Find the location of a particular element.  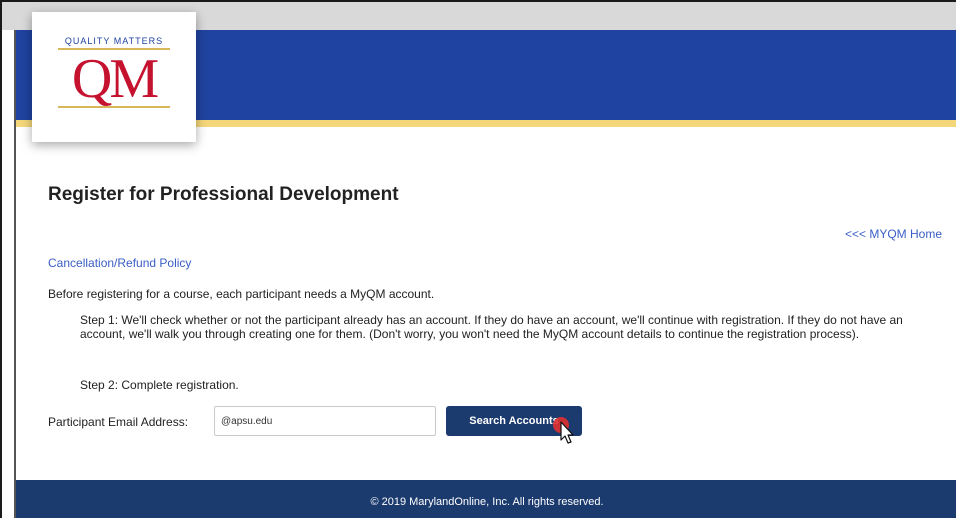

email-input is located at coordinates (325, 421).